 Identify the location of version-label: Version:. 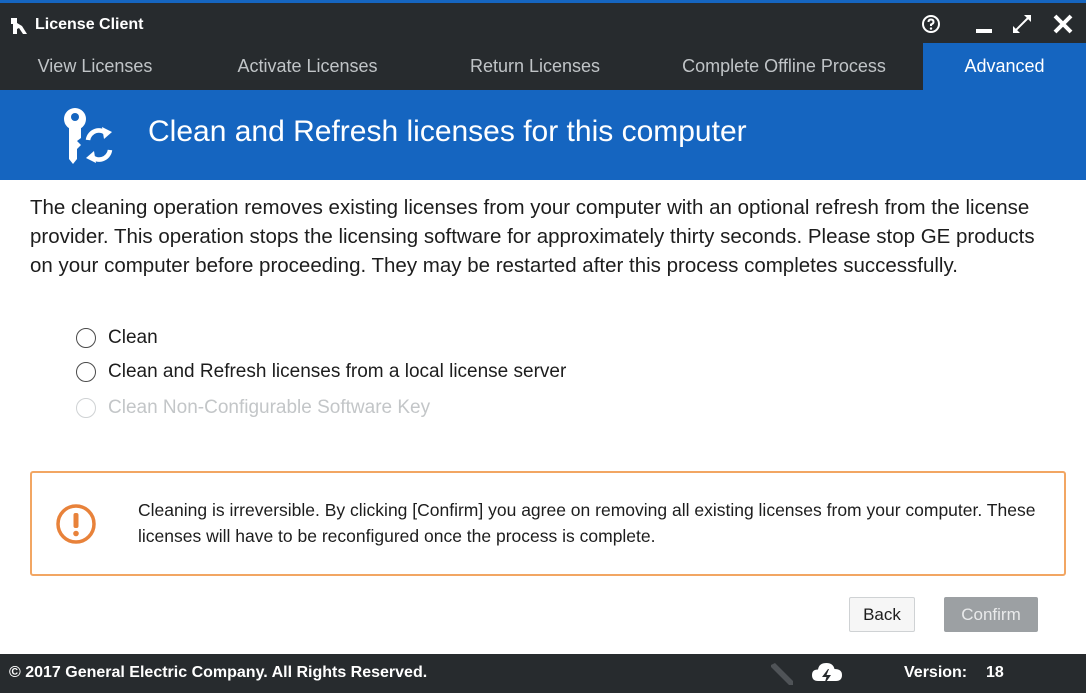
(936, 672).